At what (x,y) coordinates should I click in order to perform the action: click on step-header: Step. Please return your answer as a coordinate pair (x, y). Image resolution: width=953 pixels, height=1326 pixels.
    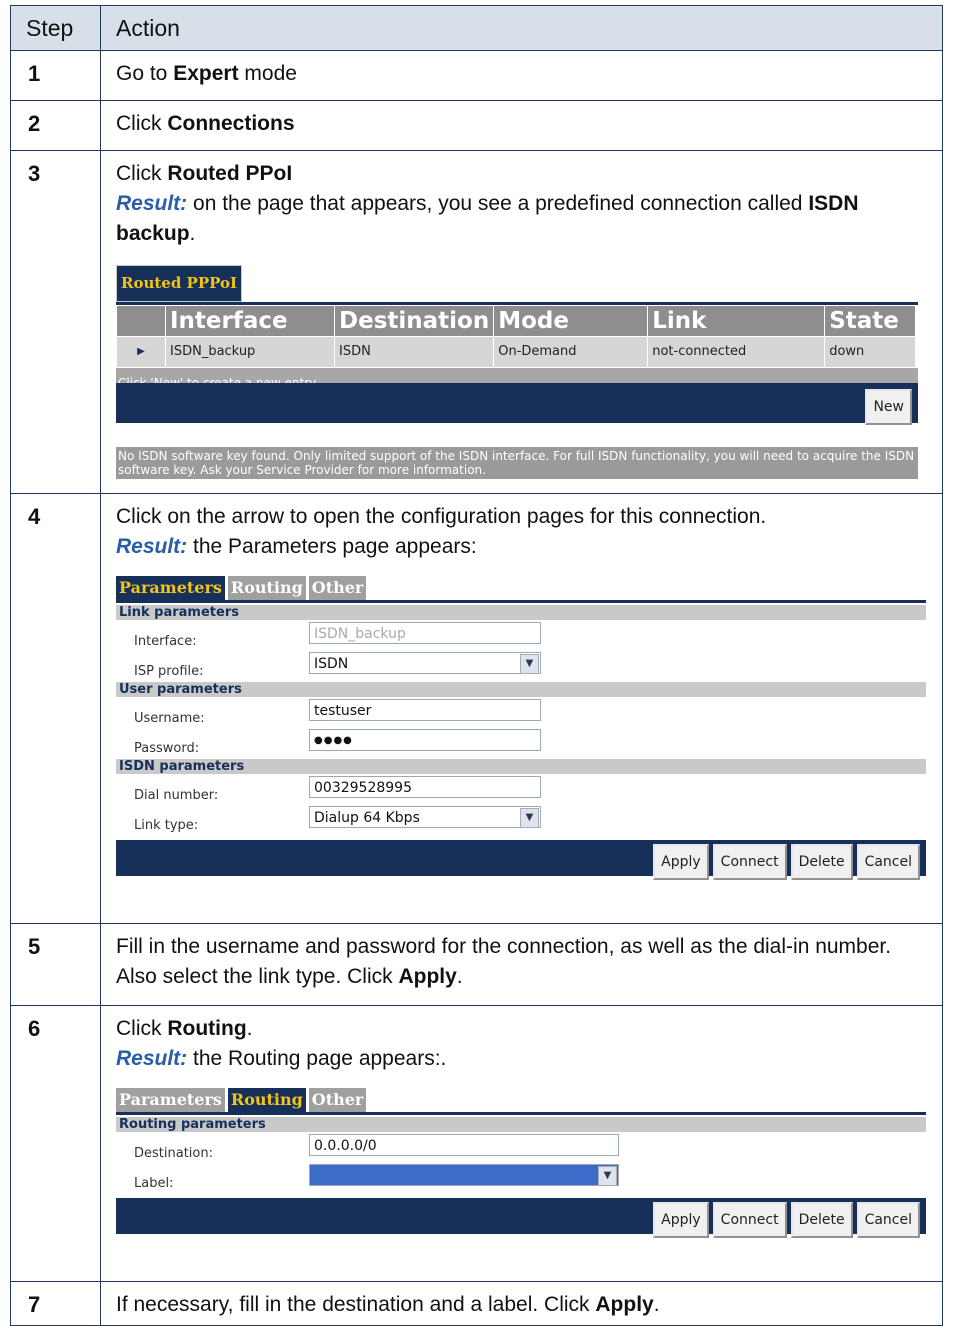
    Looking at the image, I should click on (55, 28).